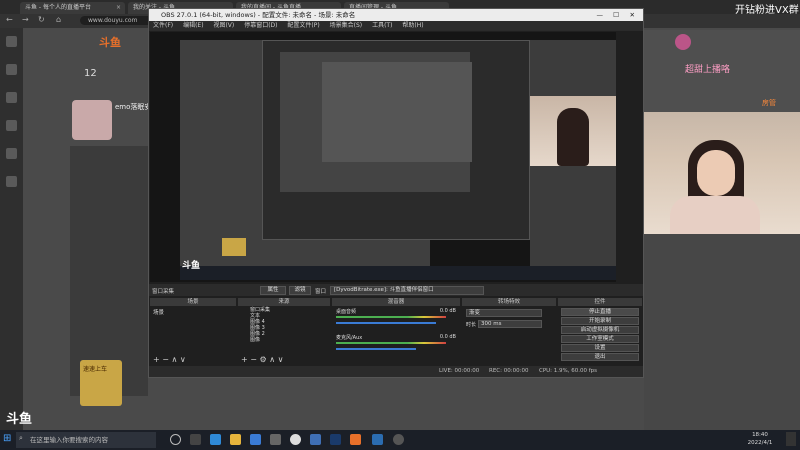 The height and width of the screenshot is (450, 800). I want to click on minimize-icon: —, so click(600, 15).